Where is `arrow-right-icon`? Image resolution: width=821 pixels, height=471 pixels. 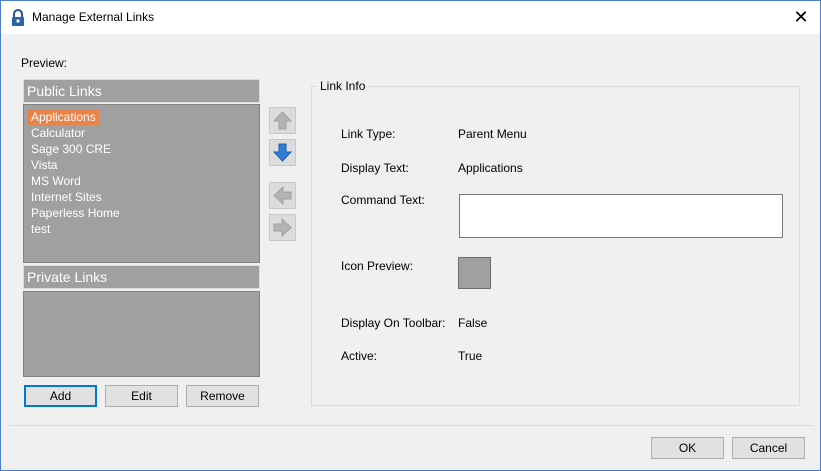 arrow-right-icon is located at coordinates (282, 227).